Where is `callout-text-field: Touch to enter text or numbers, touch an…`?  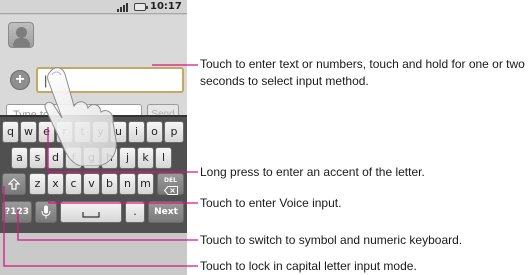 callout-text-field: Touch to enter text or numbers, touch an… is located at coordinates (362, 72).